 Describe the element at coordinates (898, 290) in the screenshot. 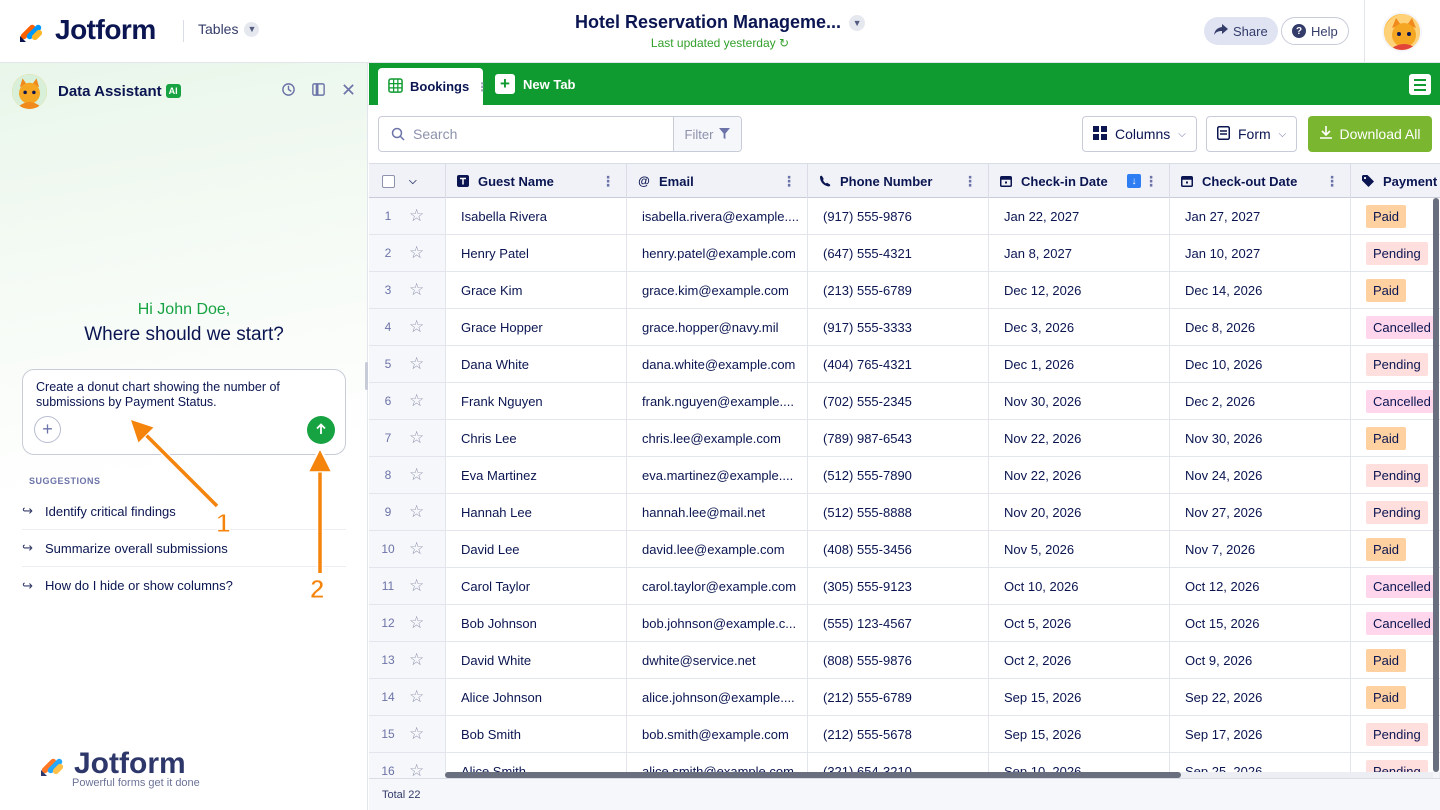

I see `phone-cell: (213) 555-6789` at that location.